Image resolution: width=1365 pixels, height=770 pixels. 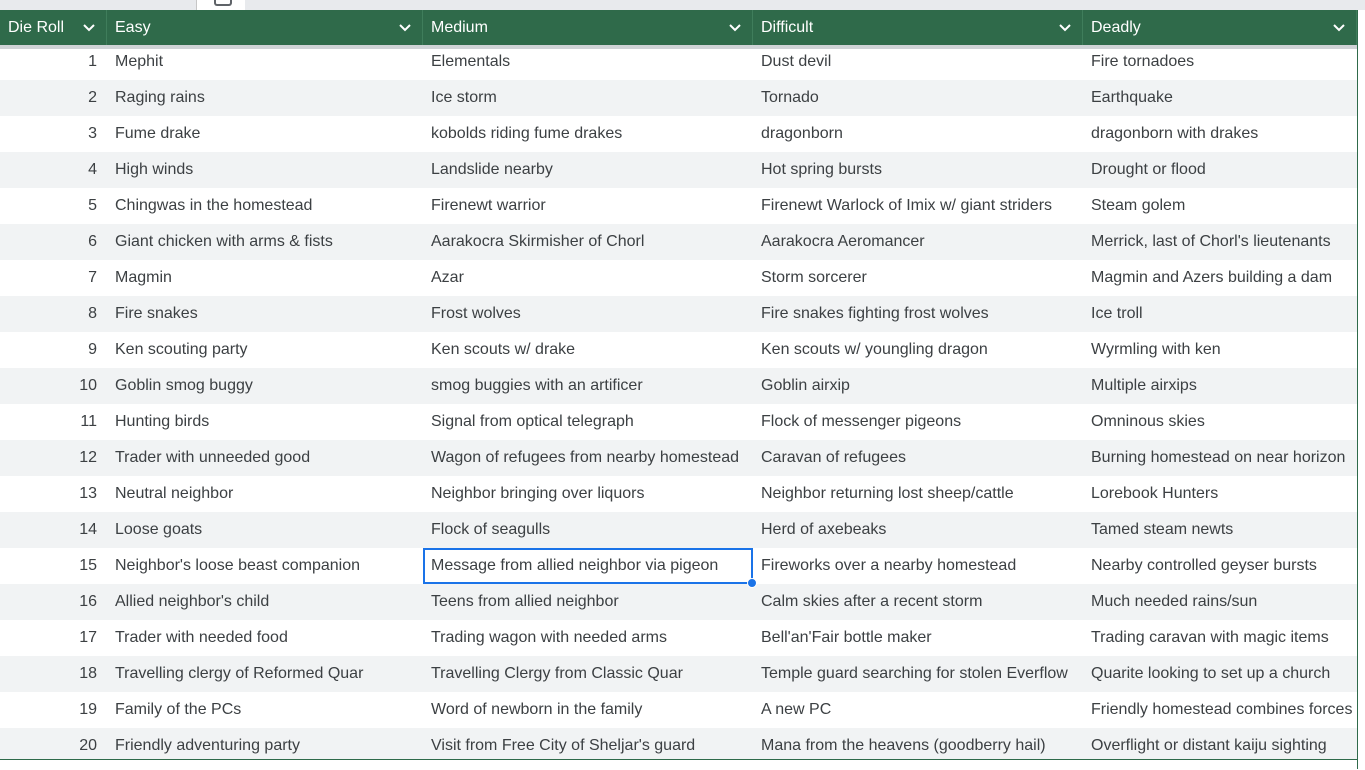 I want to click on cell-die-roll: 3, so click(x=53, y=134).